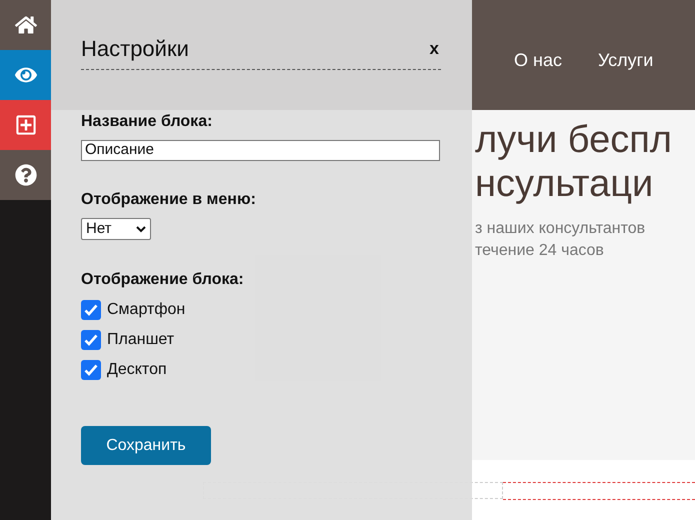 Image resolution: width=695 pixels, height=520 pixels. I want to click on home-button, so click(25, 25).